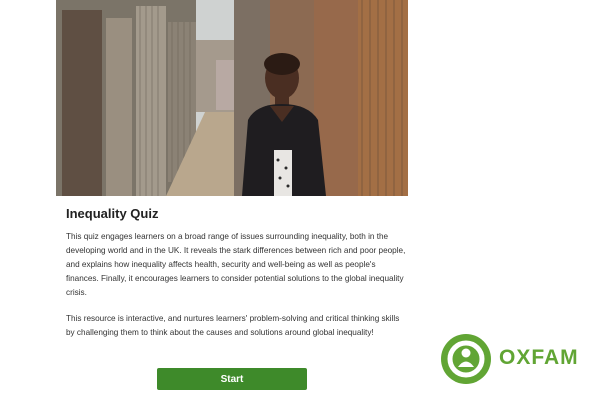 The height and width of the screenshot is (400, 600). What do you see at coordinates (466, 359) in the screenshot?
I see `oxfam-person-icon` at bounding box center [466, 359].